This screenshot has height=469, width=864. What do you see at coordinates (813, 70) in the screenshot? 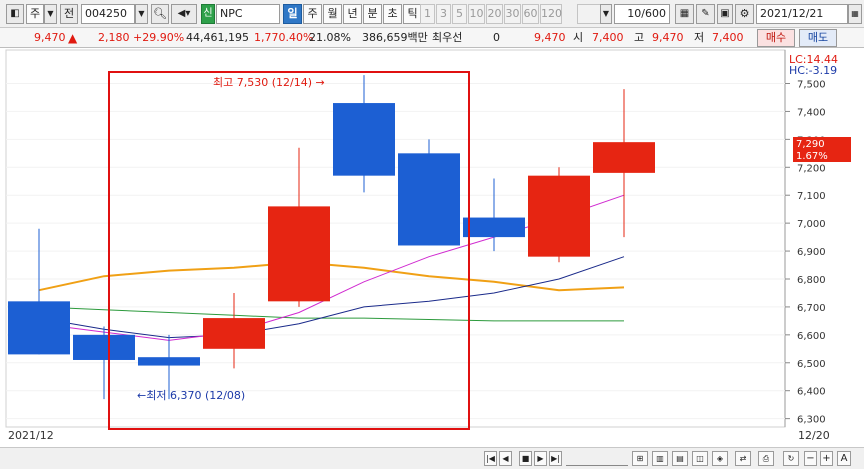
I see `hc-label: HC:-3.19` at bounding box center [813, 70].